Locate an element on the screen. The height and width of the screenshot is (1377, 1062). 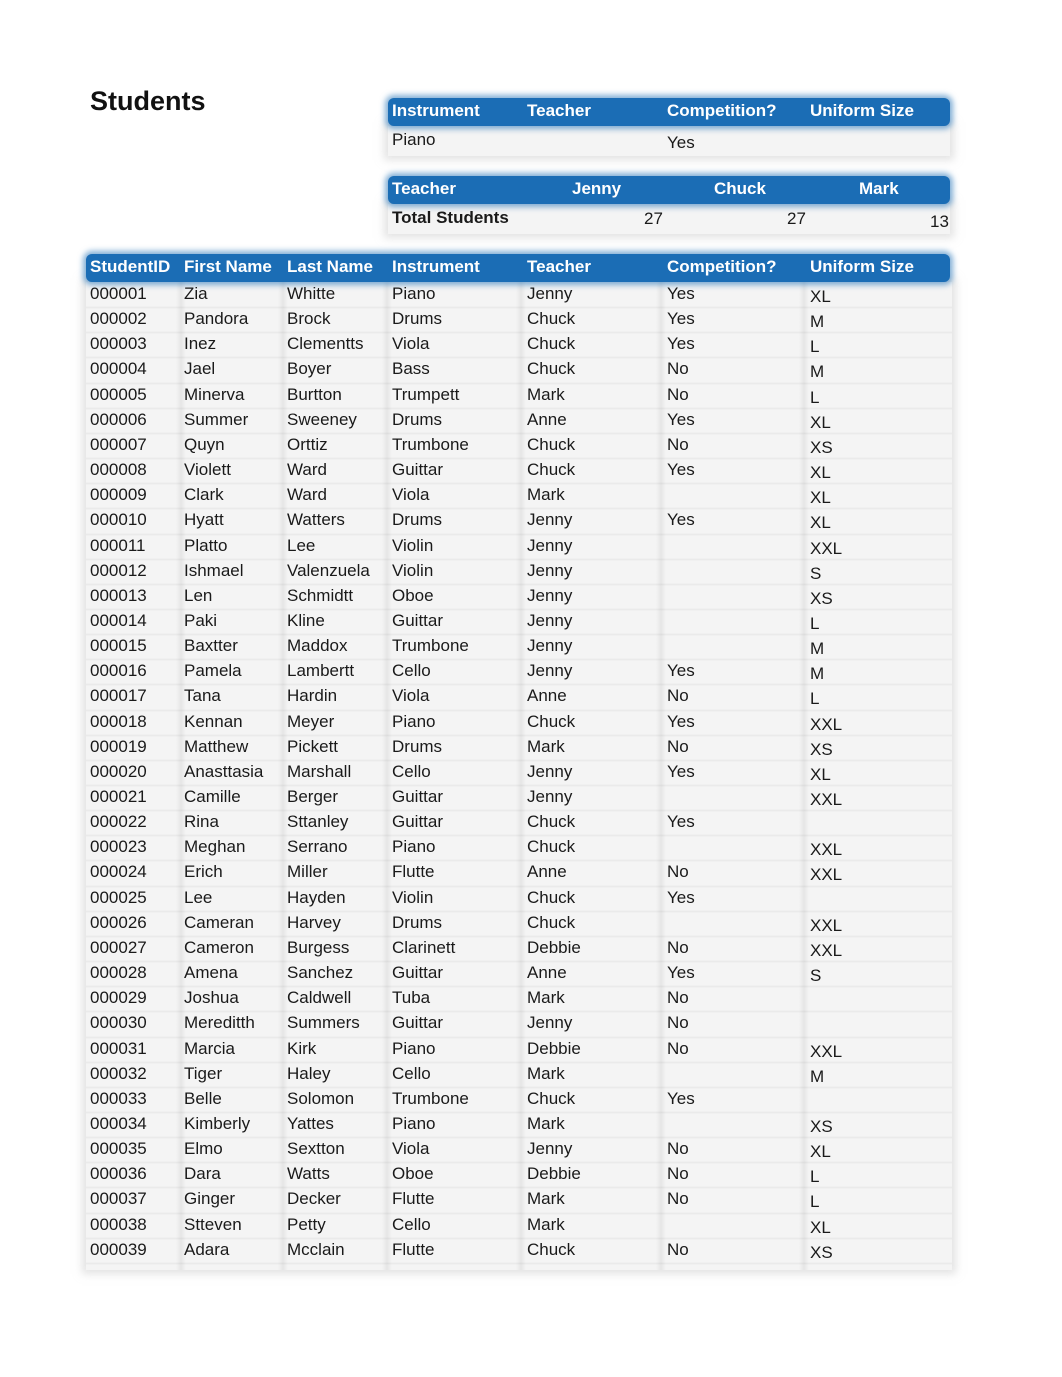
cell-uniform-size: XL is located at coordinates (820, 1228).